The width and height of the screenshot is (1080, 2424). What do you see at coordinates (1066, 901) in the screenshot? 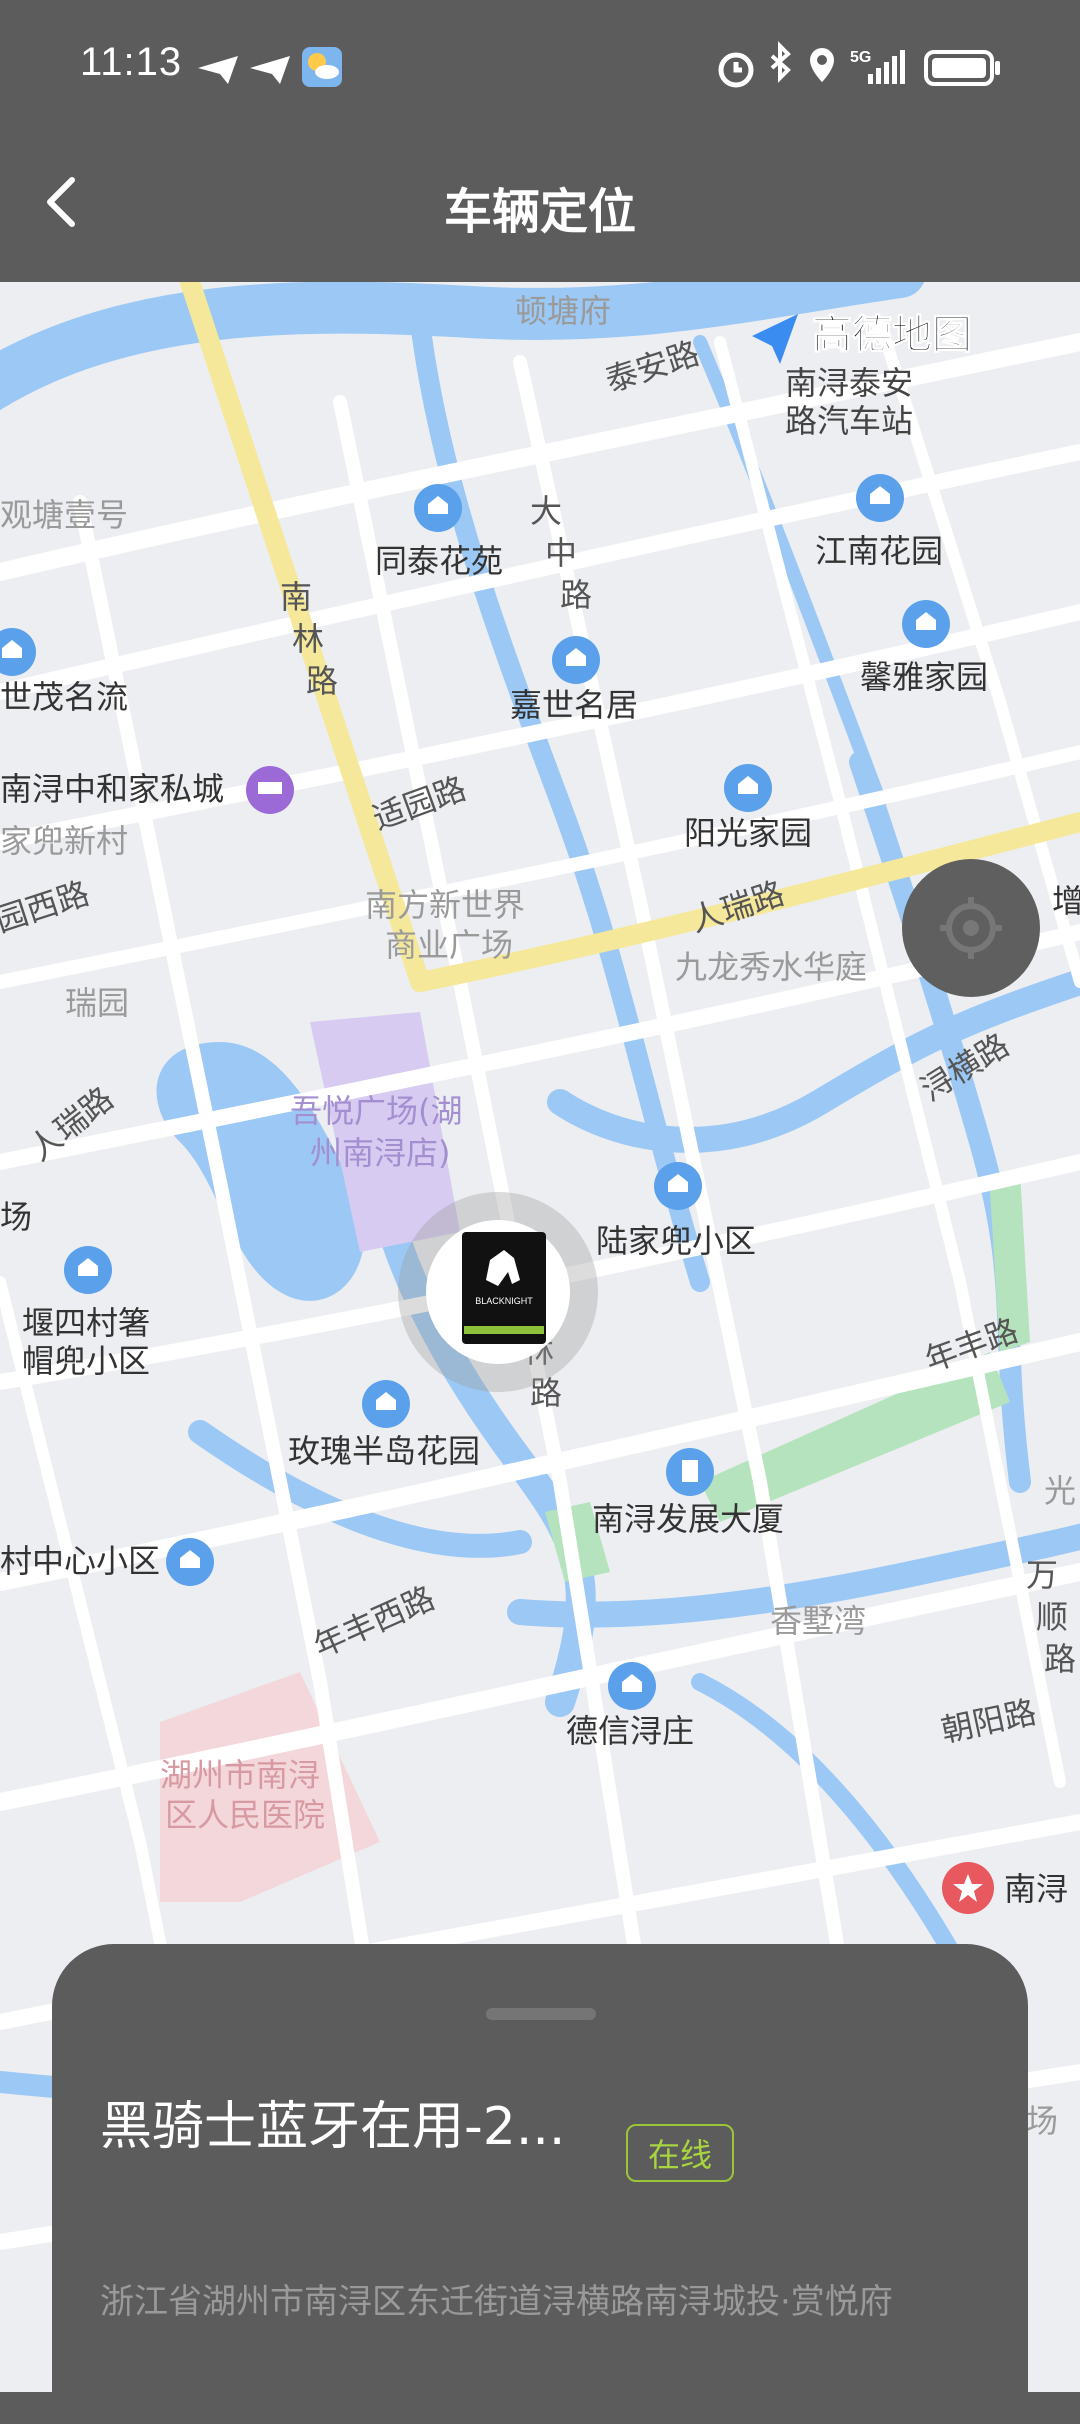
I see `map-label: 增` at bounding box center [1066, 901].